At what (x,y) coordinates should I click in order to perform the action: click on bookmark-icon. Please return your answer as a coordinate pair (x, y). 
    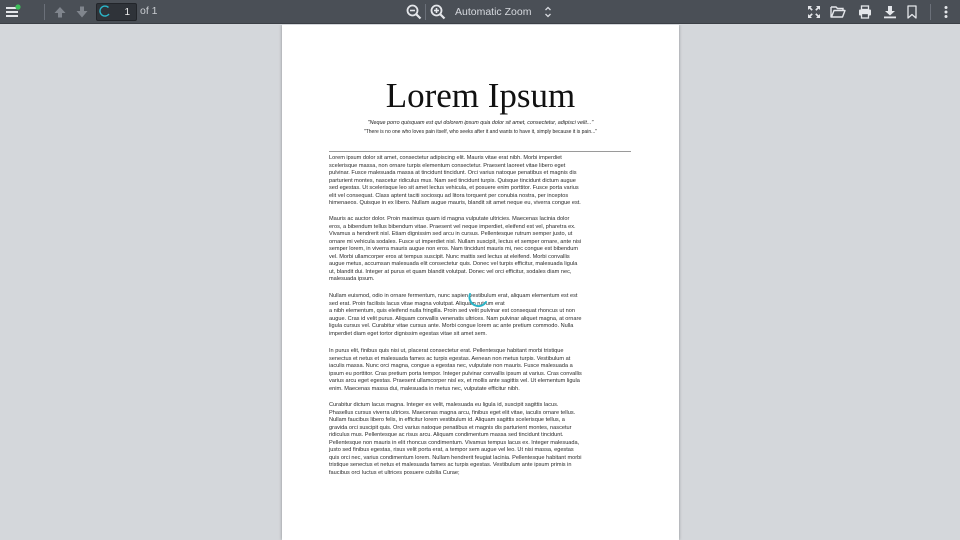
    Looking at the image, I should click on (912, 12).